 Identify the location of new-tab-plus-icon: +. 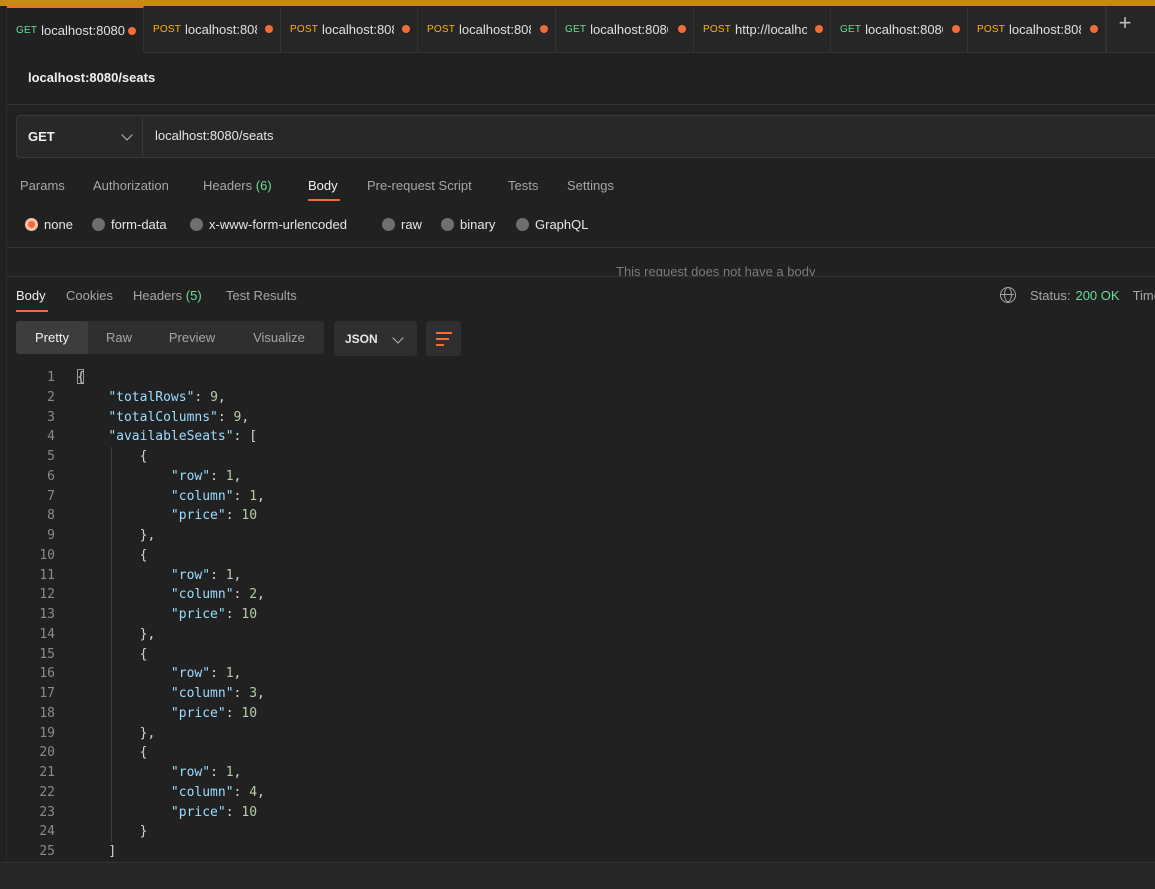
(1125, 23).